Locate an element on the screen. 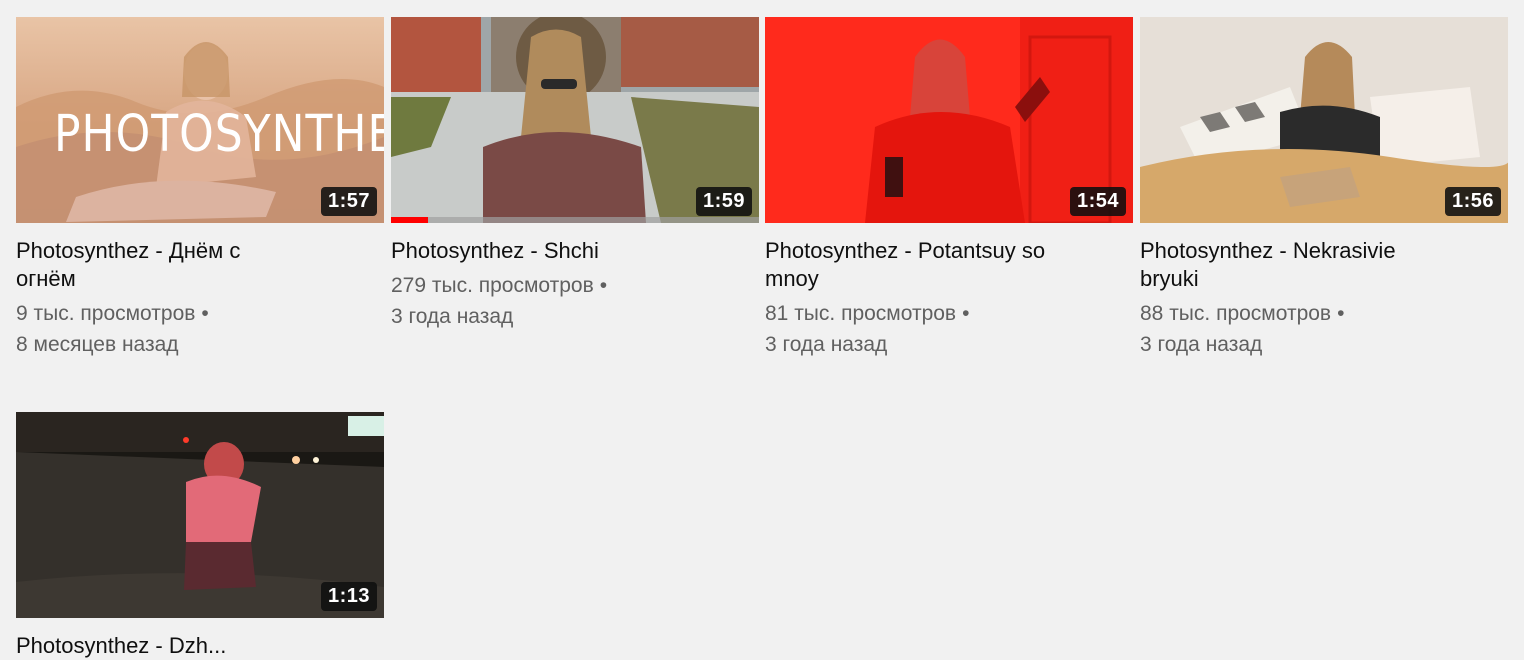 The image size is (1524, 660). view-count: 81 тыс. просмотров is located at coordinates (861, 313).